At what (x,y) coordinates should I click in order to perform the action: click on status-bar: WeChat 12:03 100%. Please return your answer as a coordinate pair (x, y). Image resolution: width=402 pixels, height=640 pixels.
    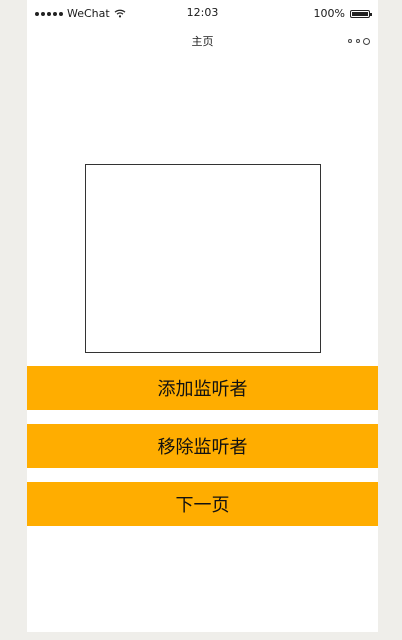
    Looking at the image, I should click on (202, 14).